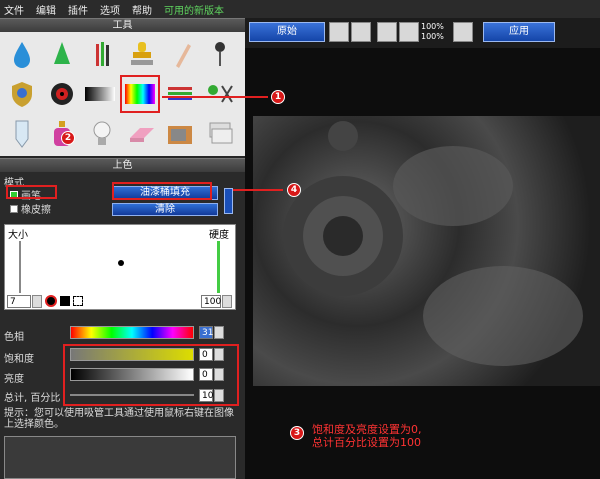 This screenshot has width=600, height=479. What do you see at coordinates (219, 332) in the screenshot?
I see `hue-spinner` at bounding box center [219, 332].